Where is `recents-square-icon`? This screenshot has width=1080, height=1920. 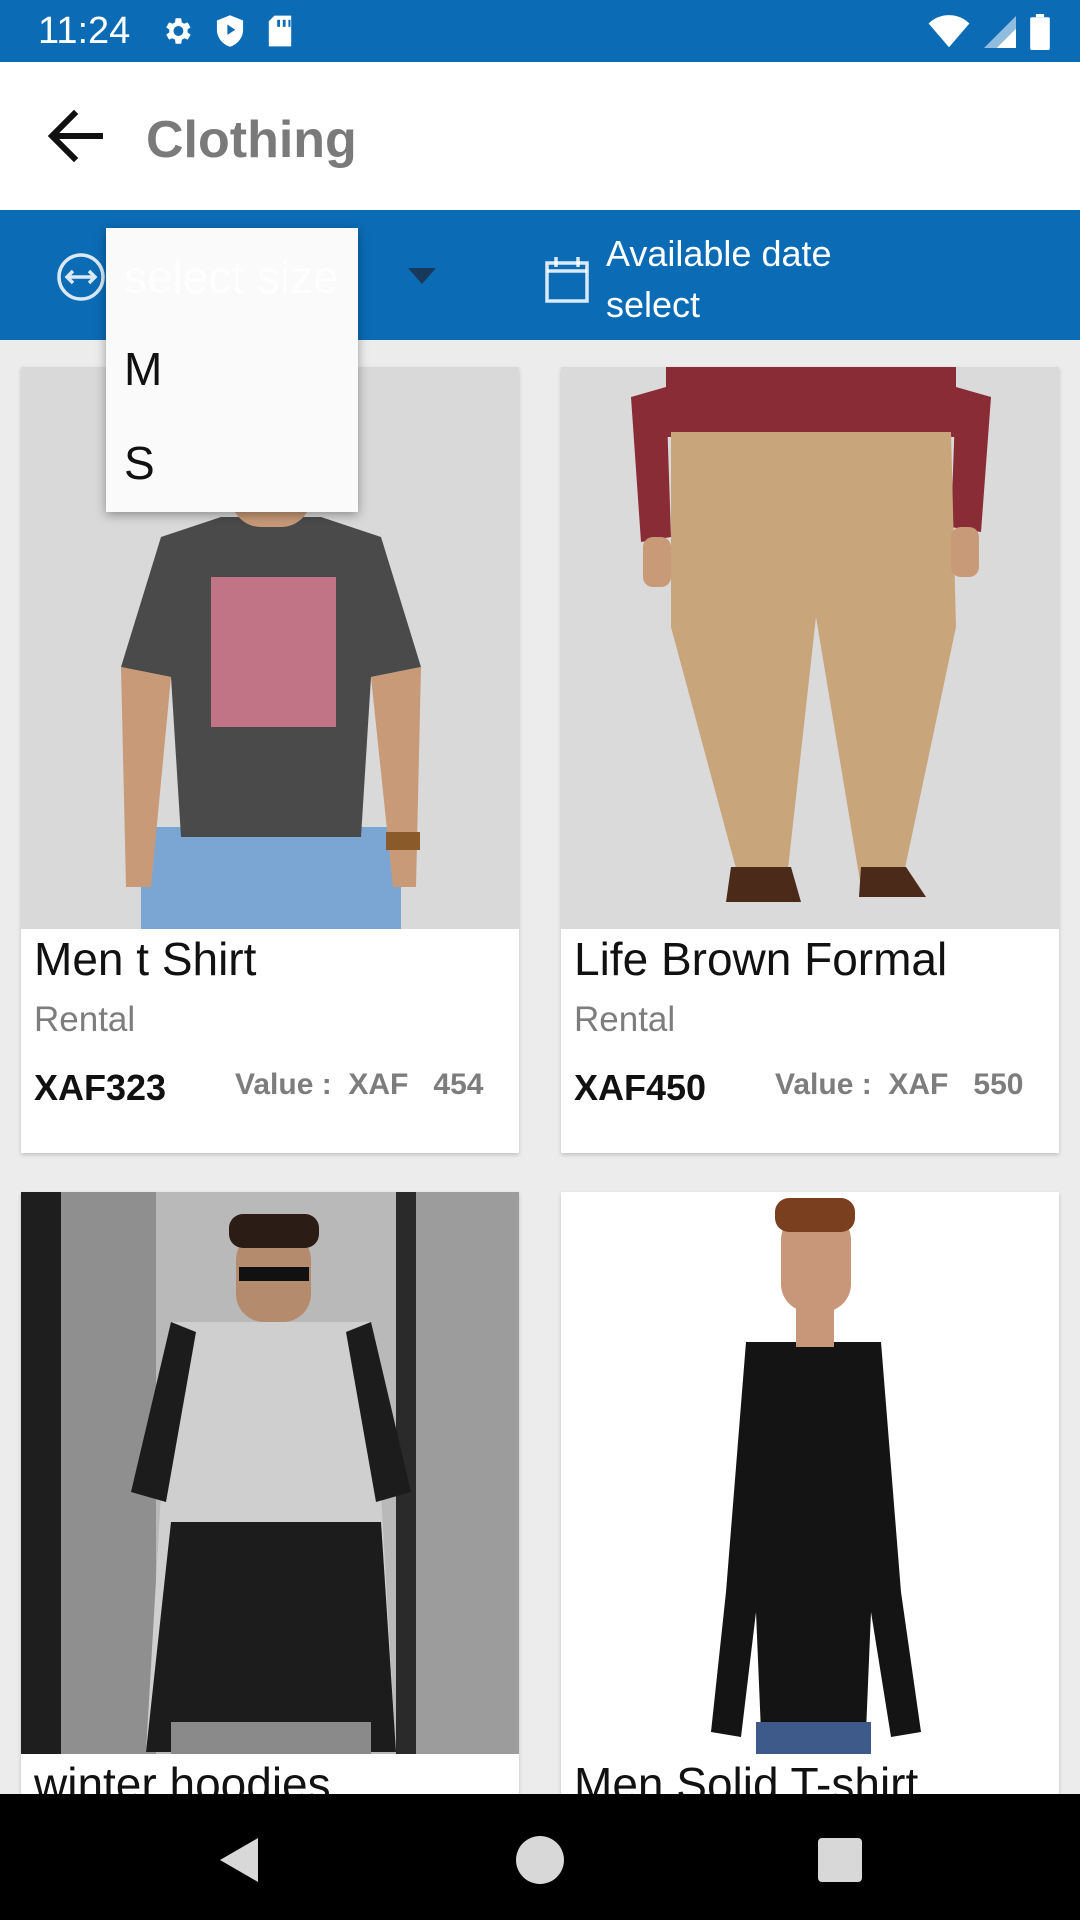 recents-square-icon is located at coordinates (840, 1860).